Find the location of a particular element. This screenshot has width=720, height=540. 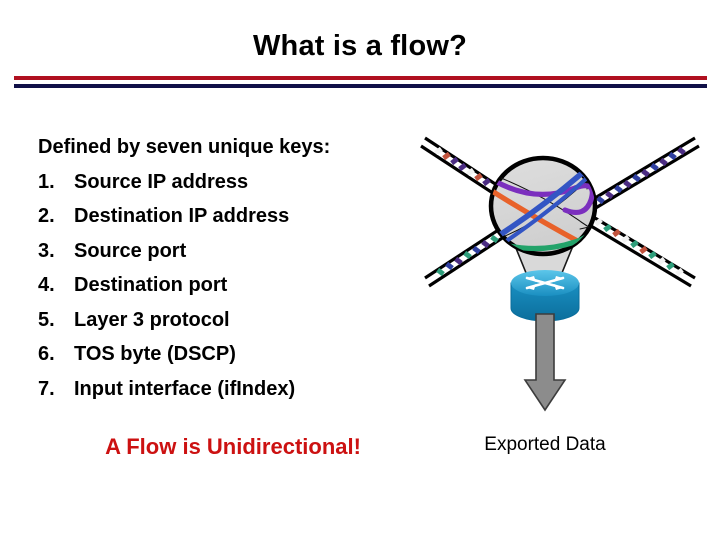

list-item-label: Destination port is located at coordinates (151, 285).